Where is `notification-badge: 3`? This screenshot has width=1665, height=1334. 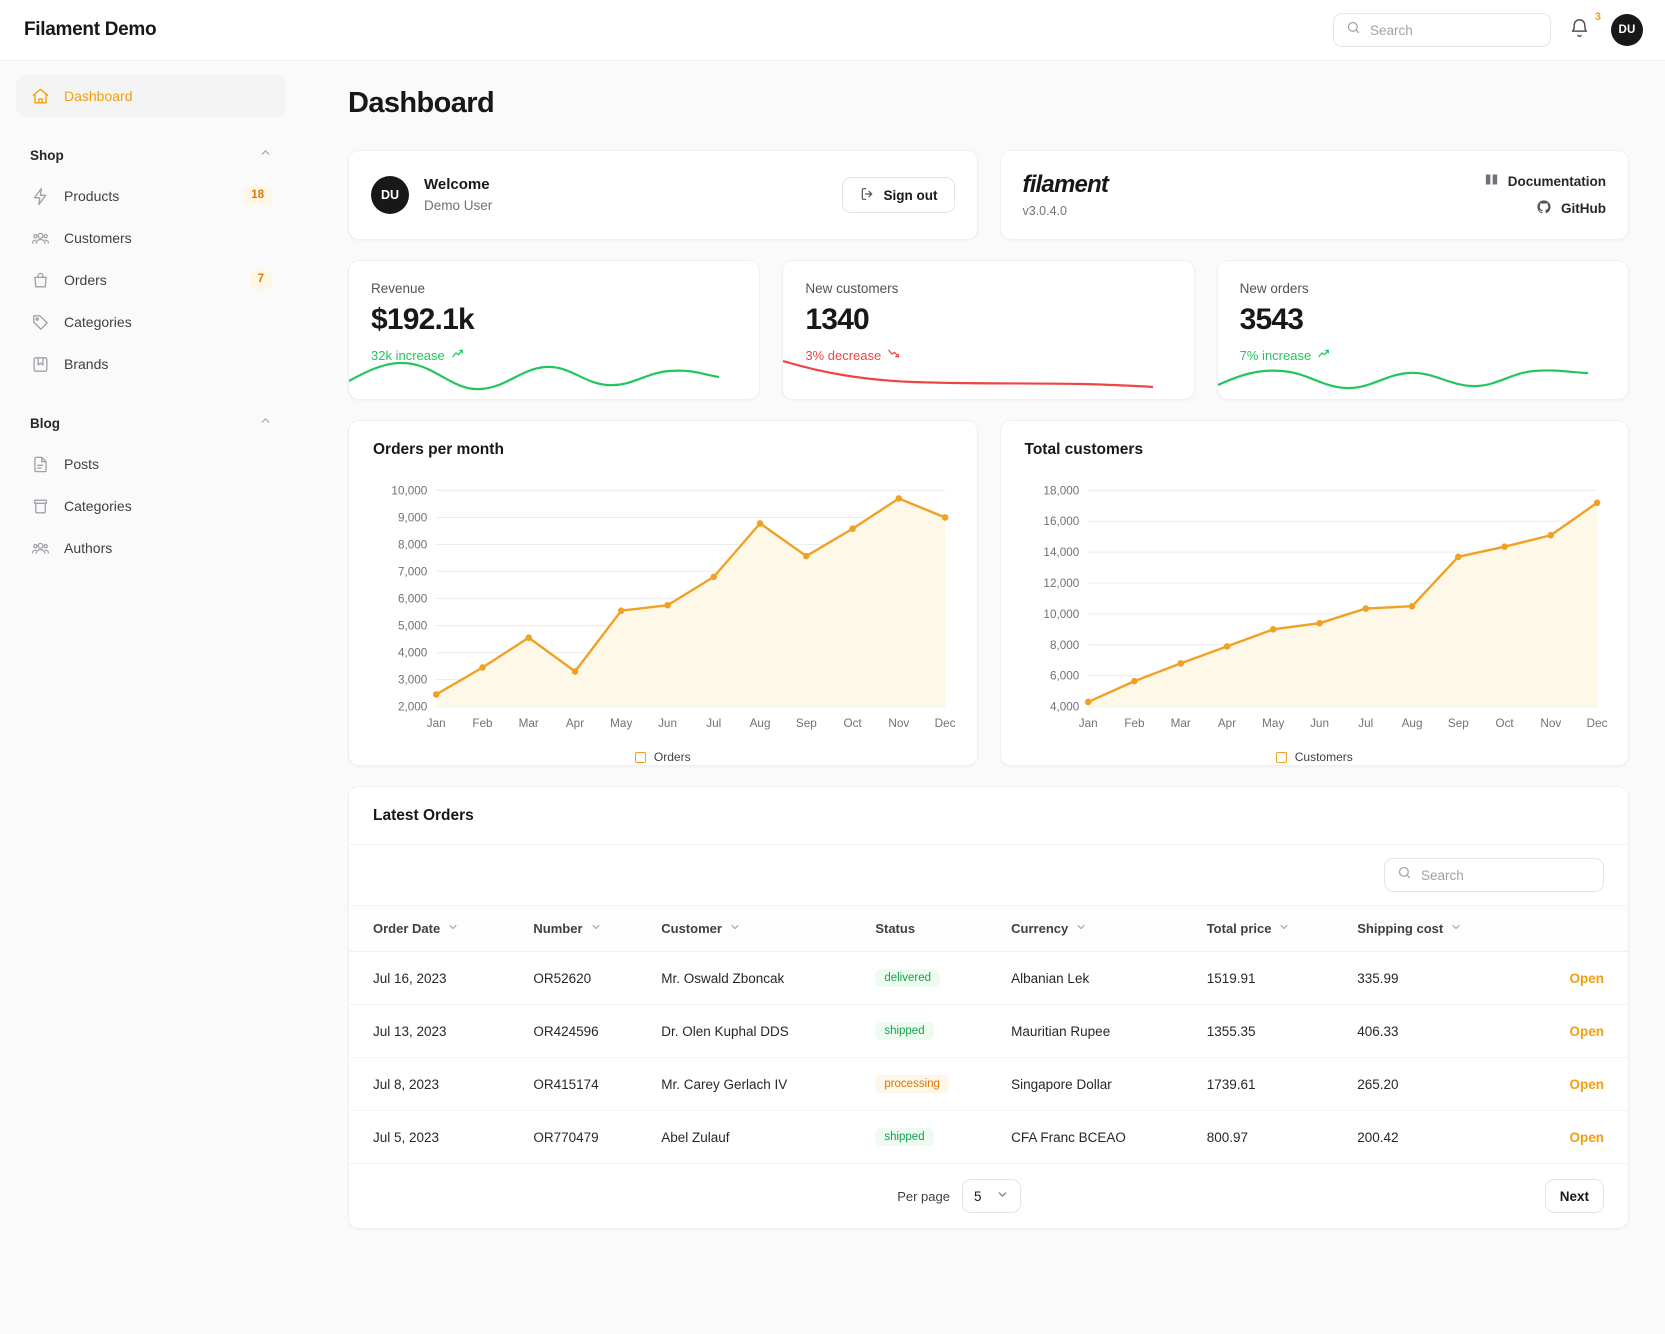
notification-badge: 3 is located at coordinates (1597, 17).